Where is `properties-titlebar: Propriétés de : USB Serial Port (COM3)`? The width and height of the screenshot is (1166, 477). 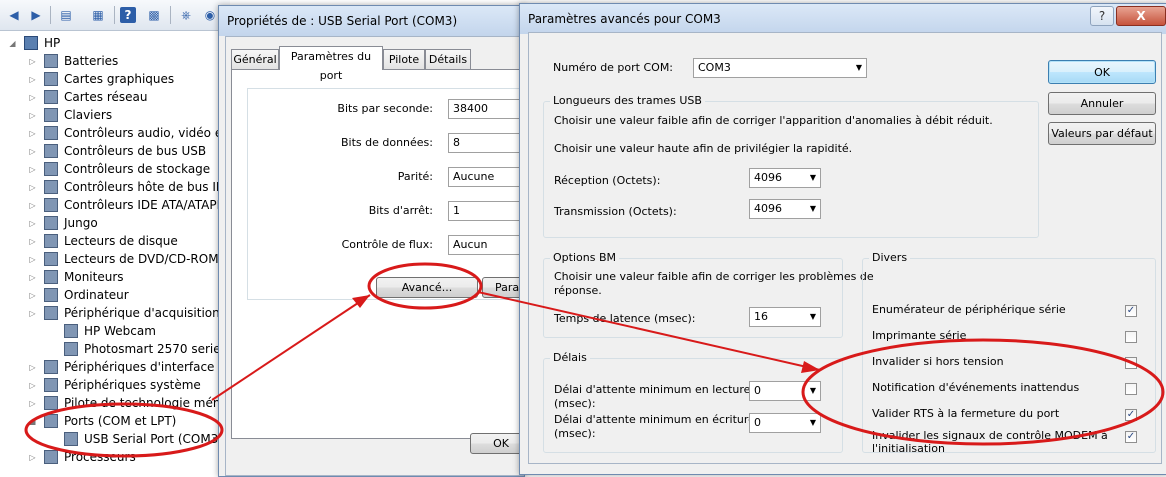 properties-titlebar: Propriétés de : USB Serial Port (COM3) is located at coordinates (371, 21).